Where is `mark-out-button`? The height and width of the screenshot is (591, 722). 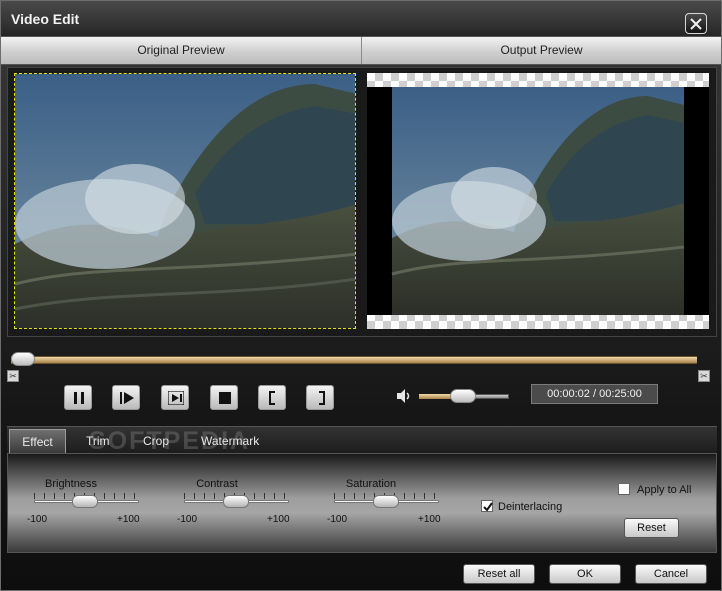 mark-out-button is located at coordinates (320, 397).